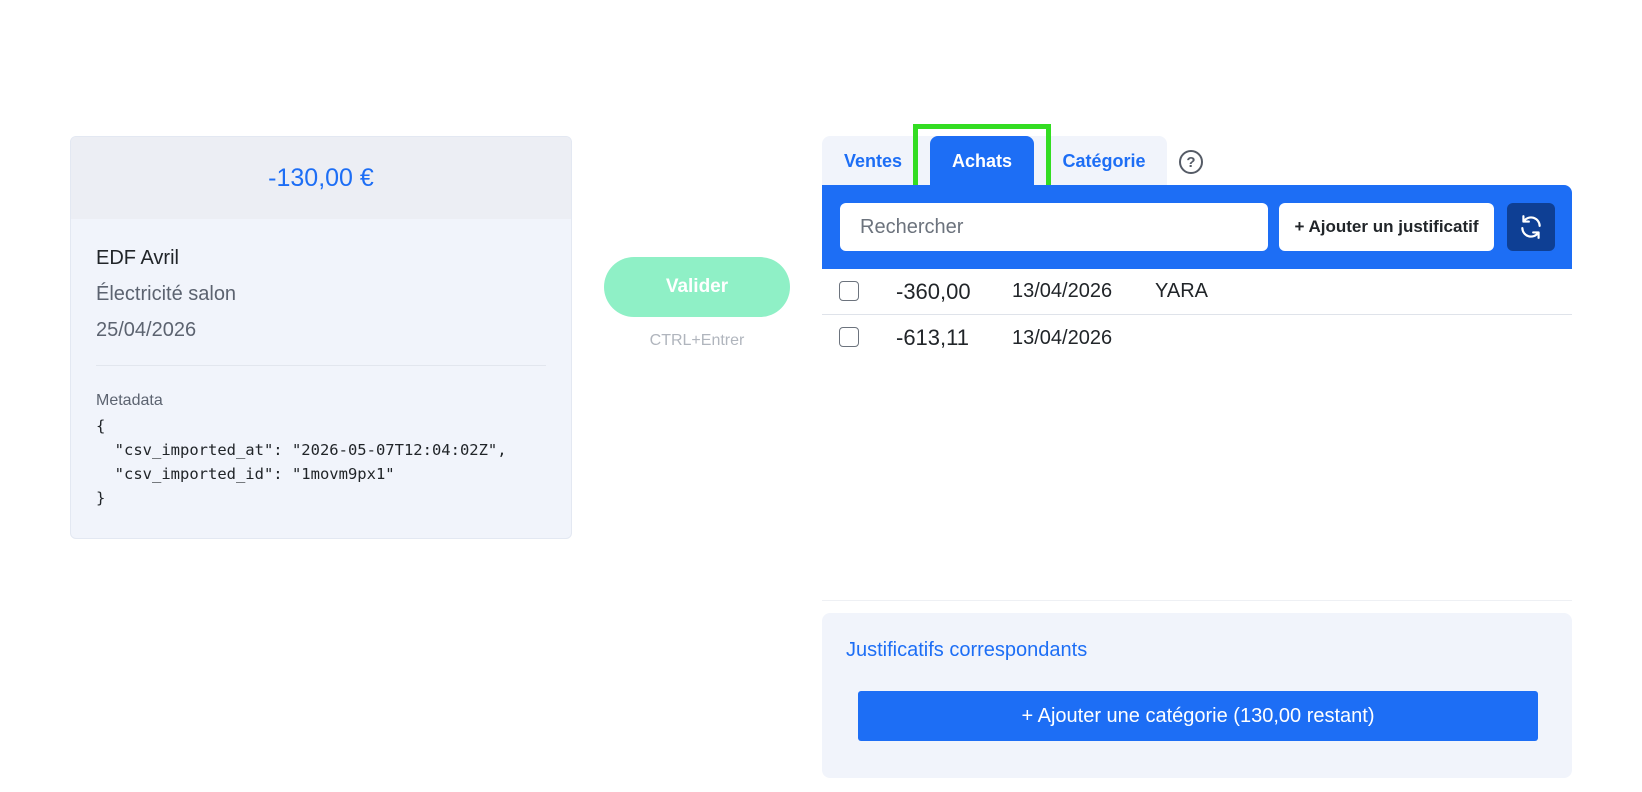 The height and width of the screenshot is (792, 1642). I want to click on matching-title: Justificatifs correspondants, so click(967, 650).